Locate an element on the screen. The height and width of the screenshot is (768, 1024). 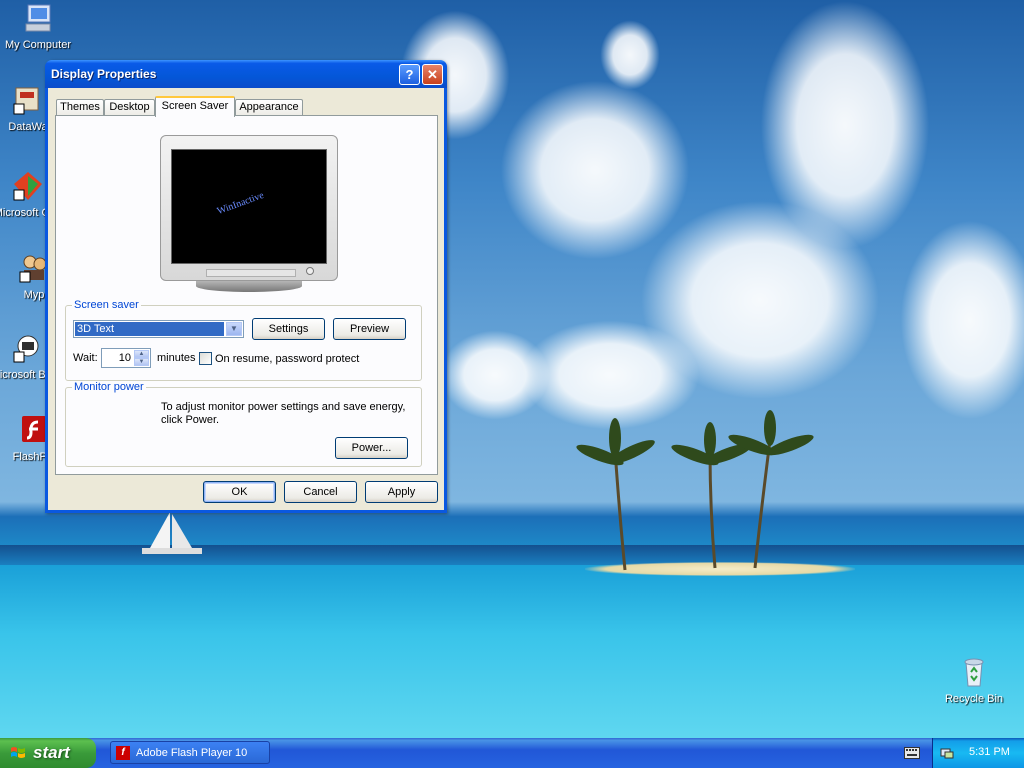
wait-value: 10 is located at coordinates (124, 358).